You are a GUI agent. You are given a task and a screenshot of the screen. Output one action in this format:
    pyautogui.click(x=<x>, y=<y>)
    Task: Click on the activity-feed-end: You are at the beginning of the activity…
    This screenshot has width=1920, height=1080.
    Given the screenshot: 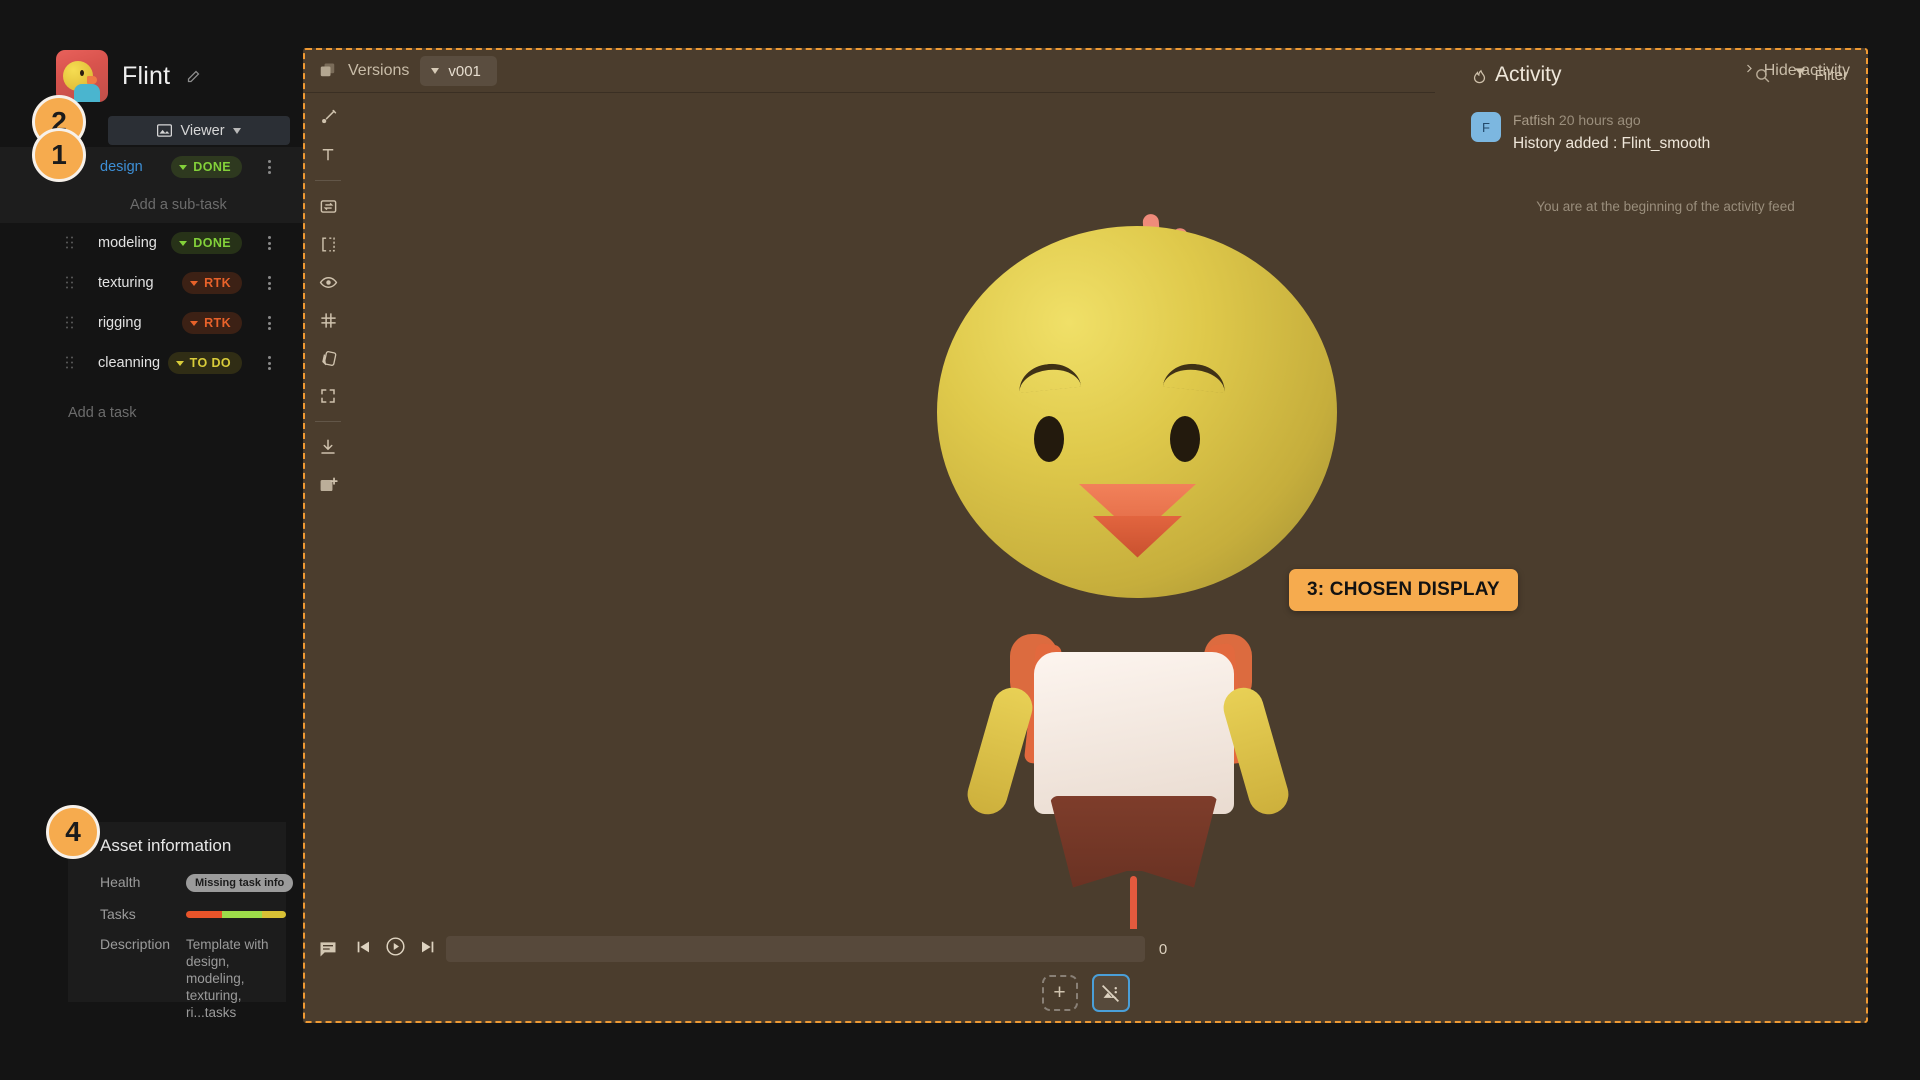 What is the action you would take?
    pyautogui.click(x=1665, y=206)
    